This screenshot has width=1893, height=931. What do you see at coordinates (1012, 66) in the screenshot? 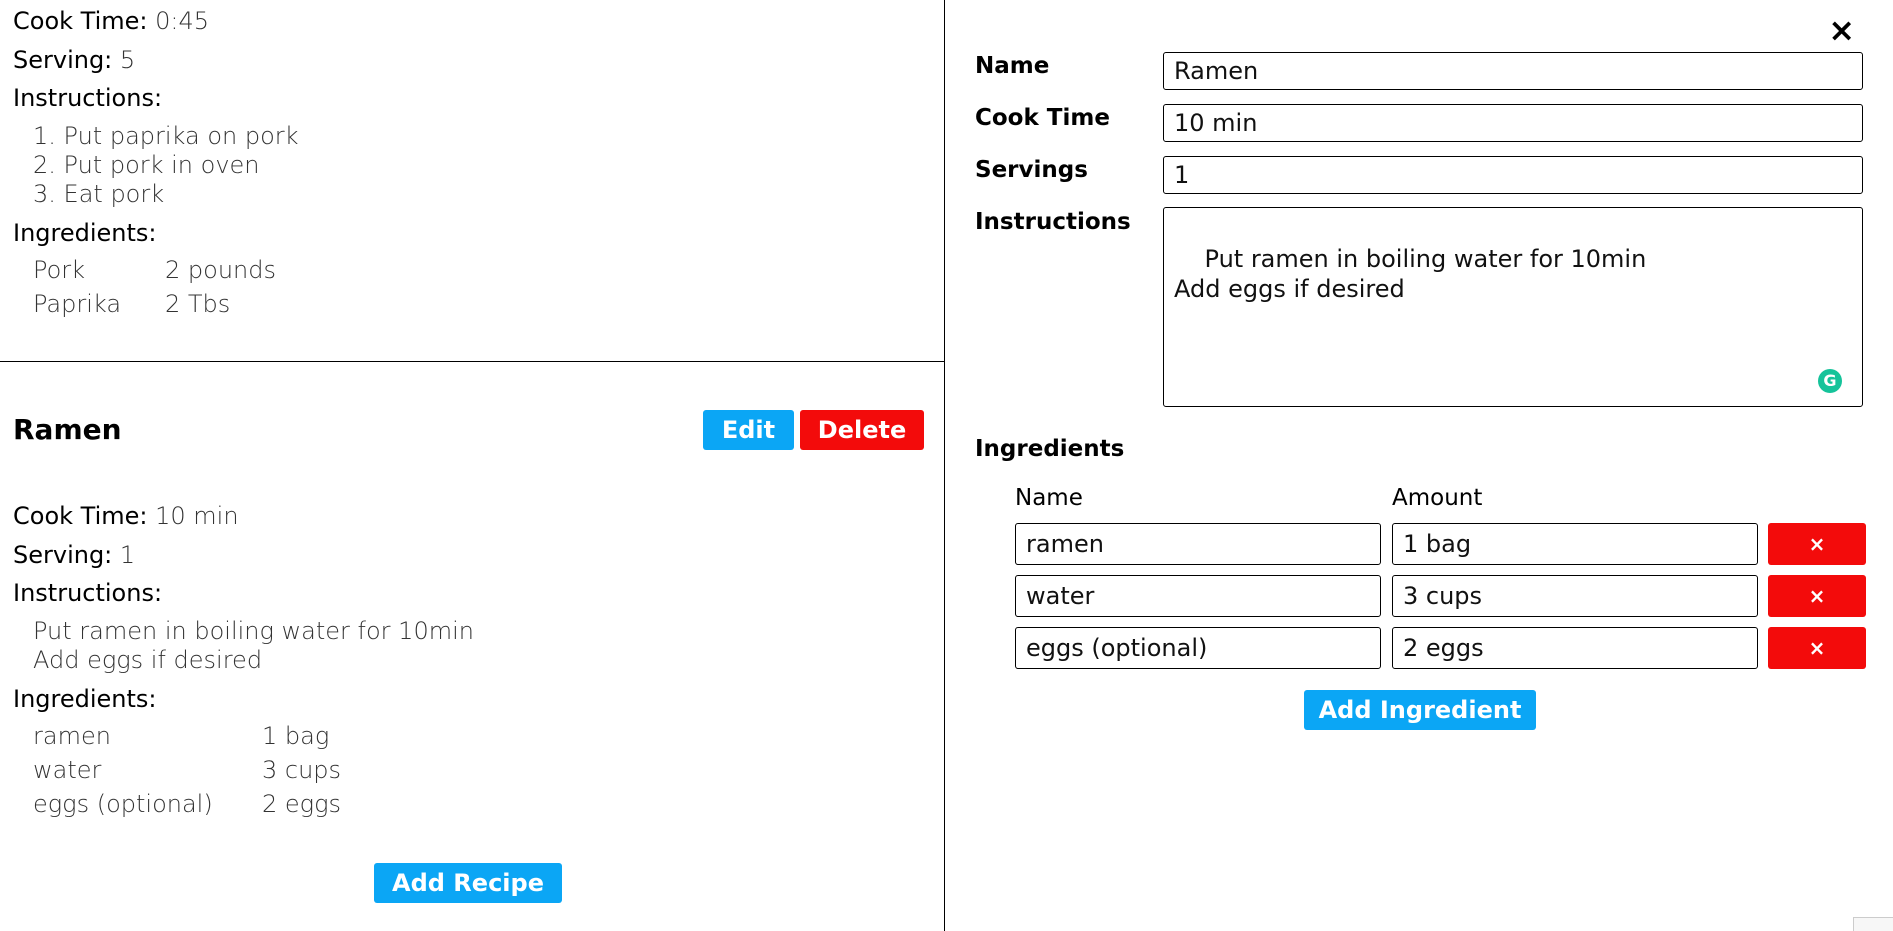
I see `name-label: Name` at bounding box center [1012, 66].